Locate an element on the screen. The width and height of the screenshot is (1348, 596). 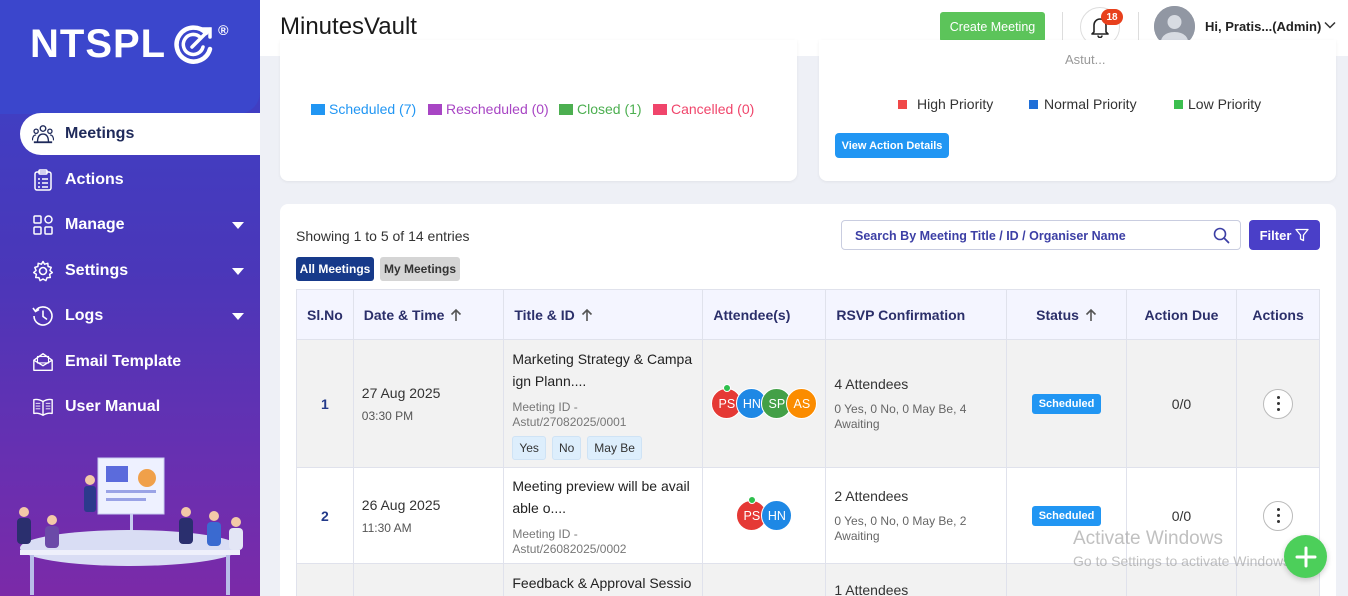
legend-high-priority: High Priority is located at coordinates (945, 104).